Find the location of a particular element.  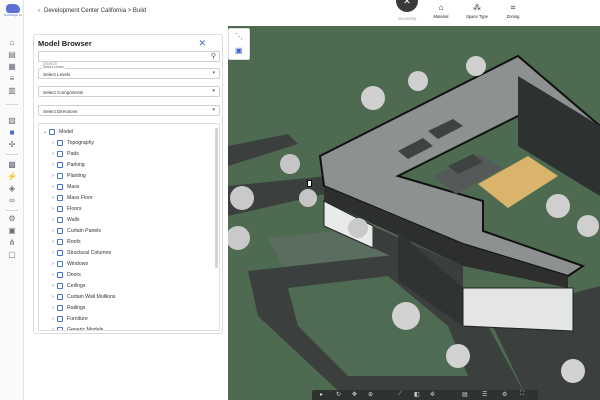

properties-icon: ▤ is located at coordinates (465, 394).